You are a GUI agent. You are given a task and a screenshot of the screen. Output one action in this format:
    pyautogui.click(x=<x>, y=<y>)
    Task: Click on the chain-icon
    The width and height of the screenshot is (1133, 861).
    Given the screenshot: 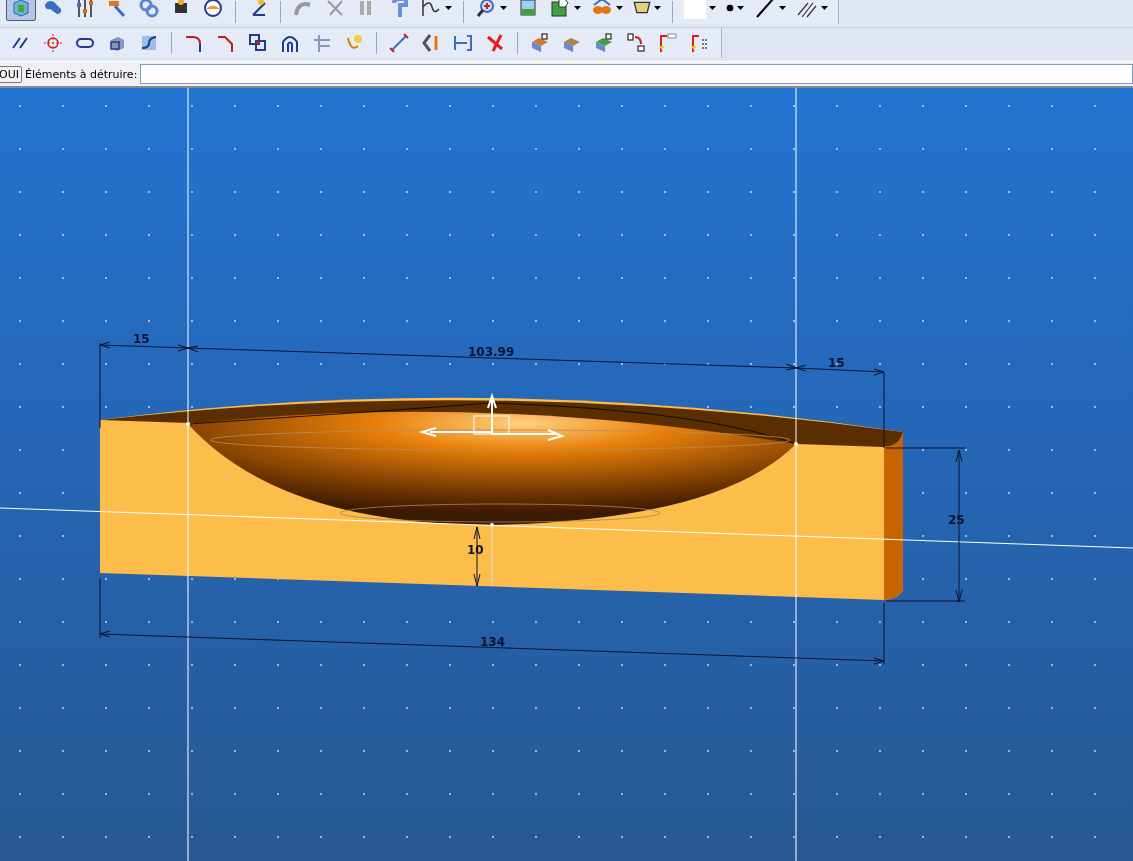 What is the action you would take?
    pyautogui.click(x=149, y=9)
    